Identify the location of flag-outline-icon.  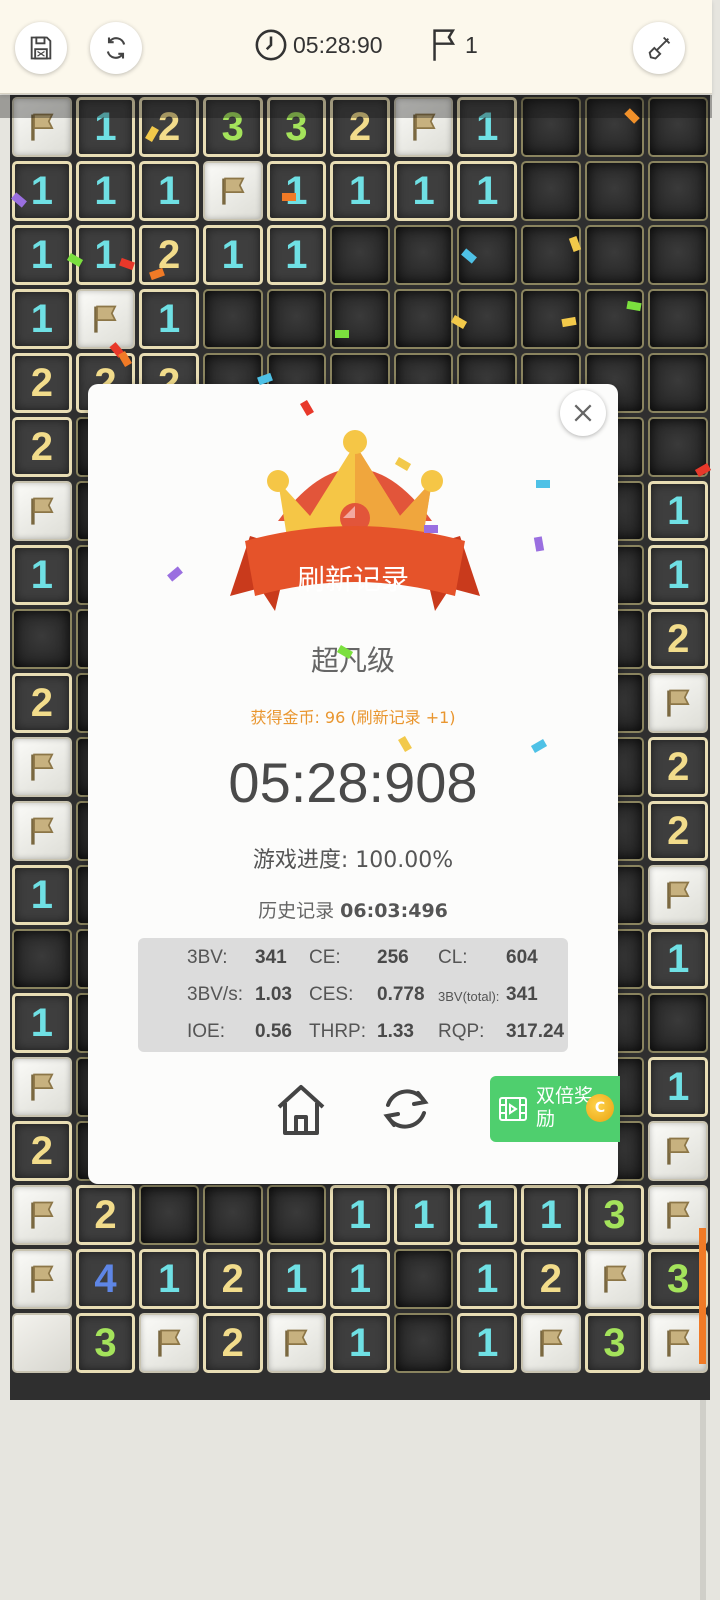
(444, 45).